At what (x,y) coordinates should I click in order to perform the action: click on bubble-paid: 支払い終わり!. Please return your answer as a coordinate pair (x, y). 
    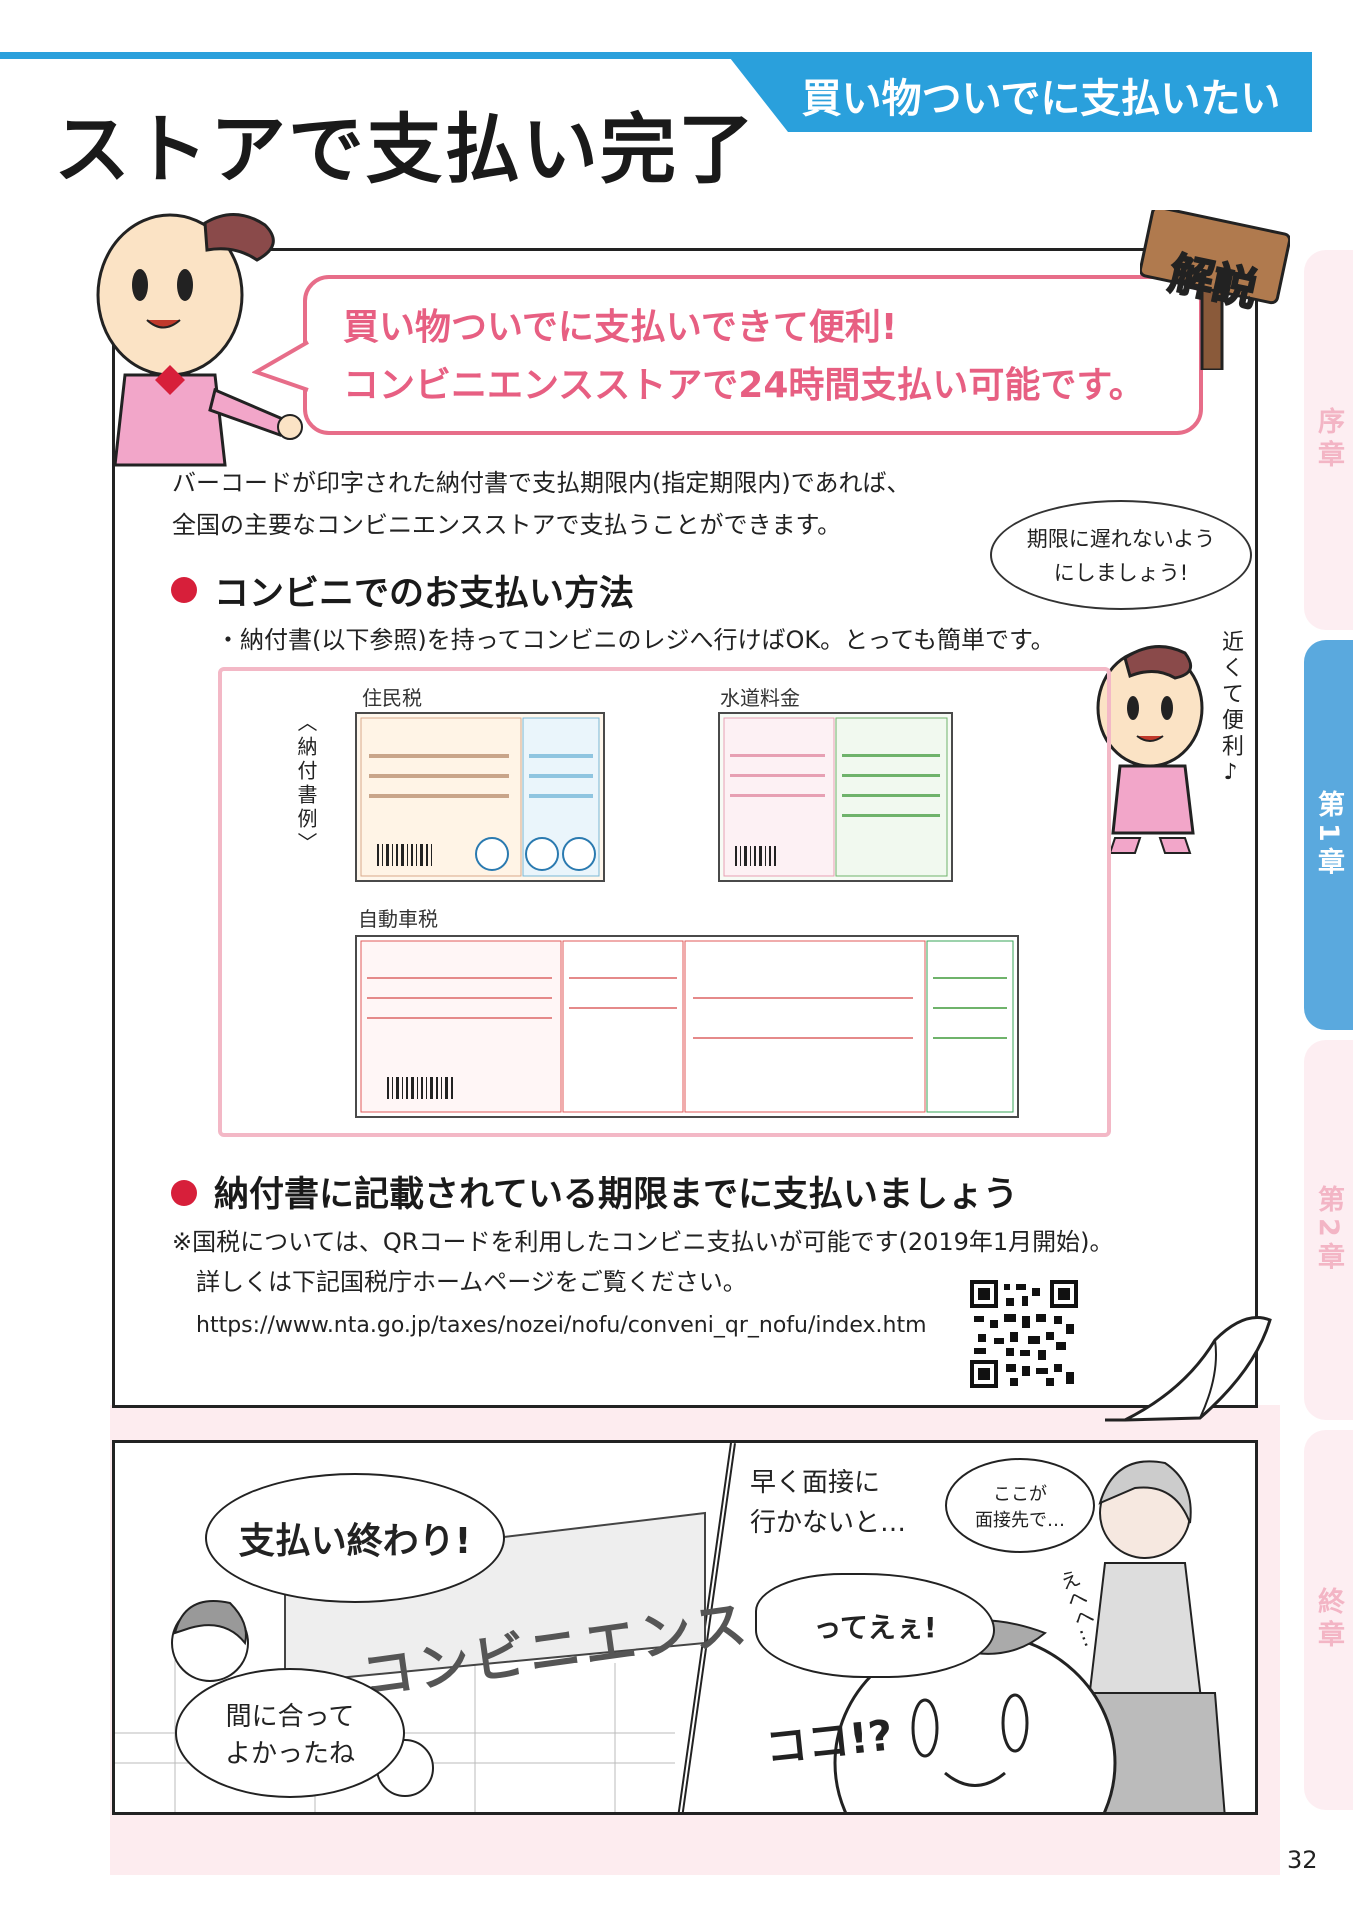
    Looking at the image, I should click on (355, 1538).